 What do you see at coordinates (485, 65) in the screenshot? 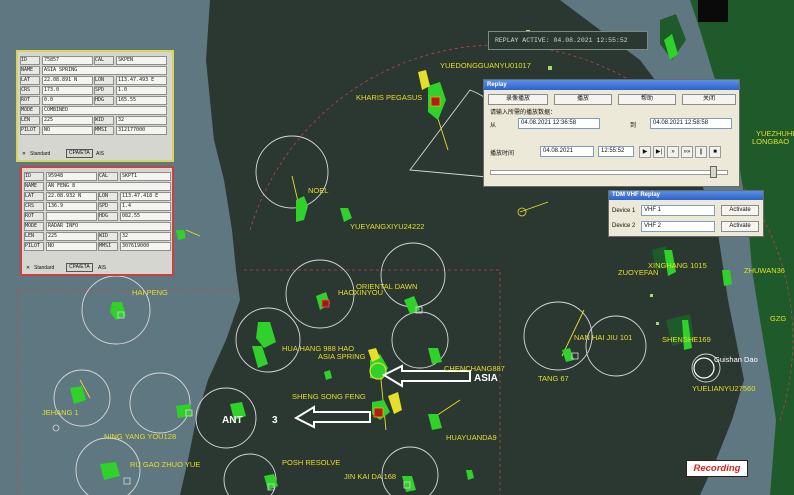
I see `ship-label: YUEDONGGUANYU01017` at bounding box center [485, 65].